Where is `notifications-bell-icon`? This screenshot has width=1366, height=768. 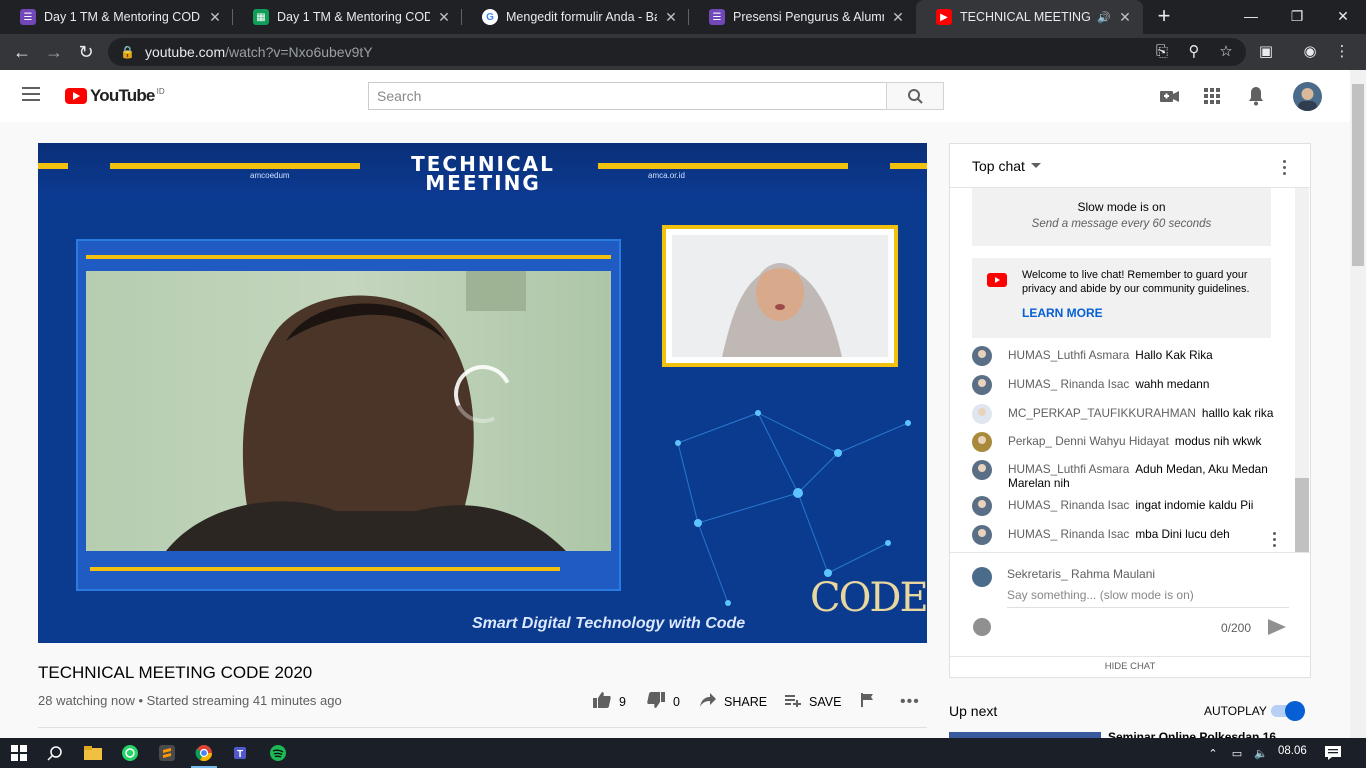
notifications-bell-icon is located at coordinates (1256, 96).